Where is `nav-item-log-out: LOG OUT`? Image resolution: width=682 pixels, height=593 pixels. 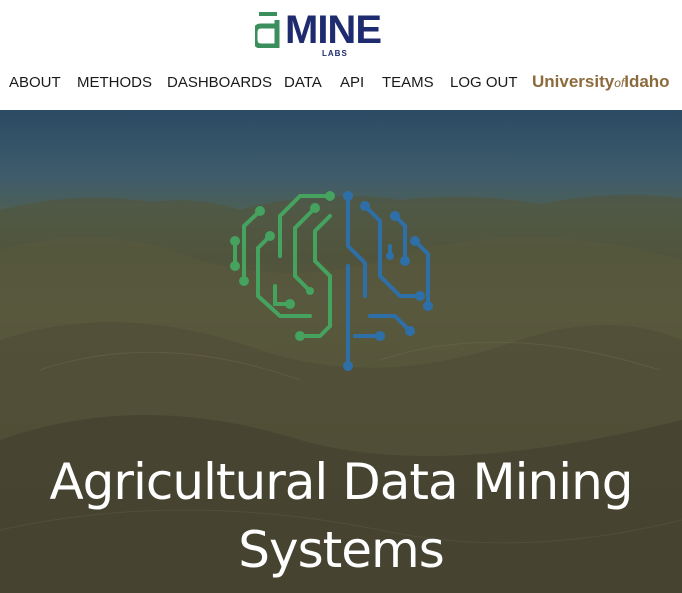 nav-item-log-out: LOG OUT is located at coordinates (484, 83).